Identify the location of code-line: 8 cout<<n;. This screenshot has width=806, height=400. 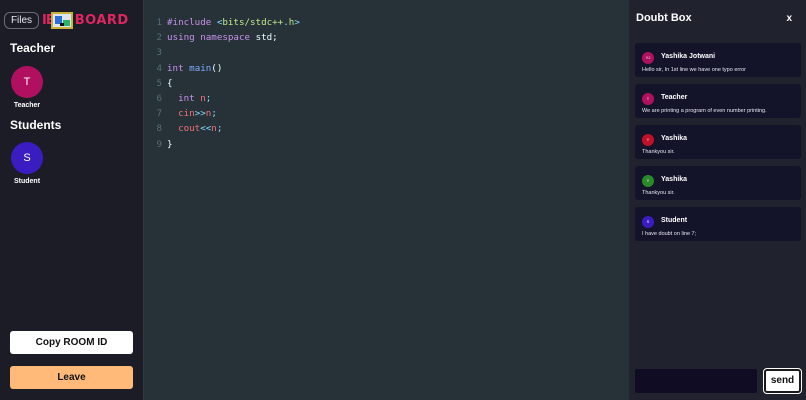
(222, 128).